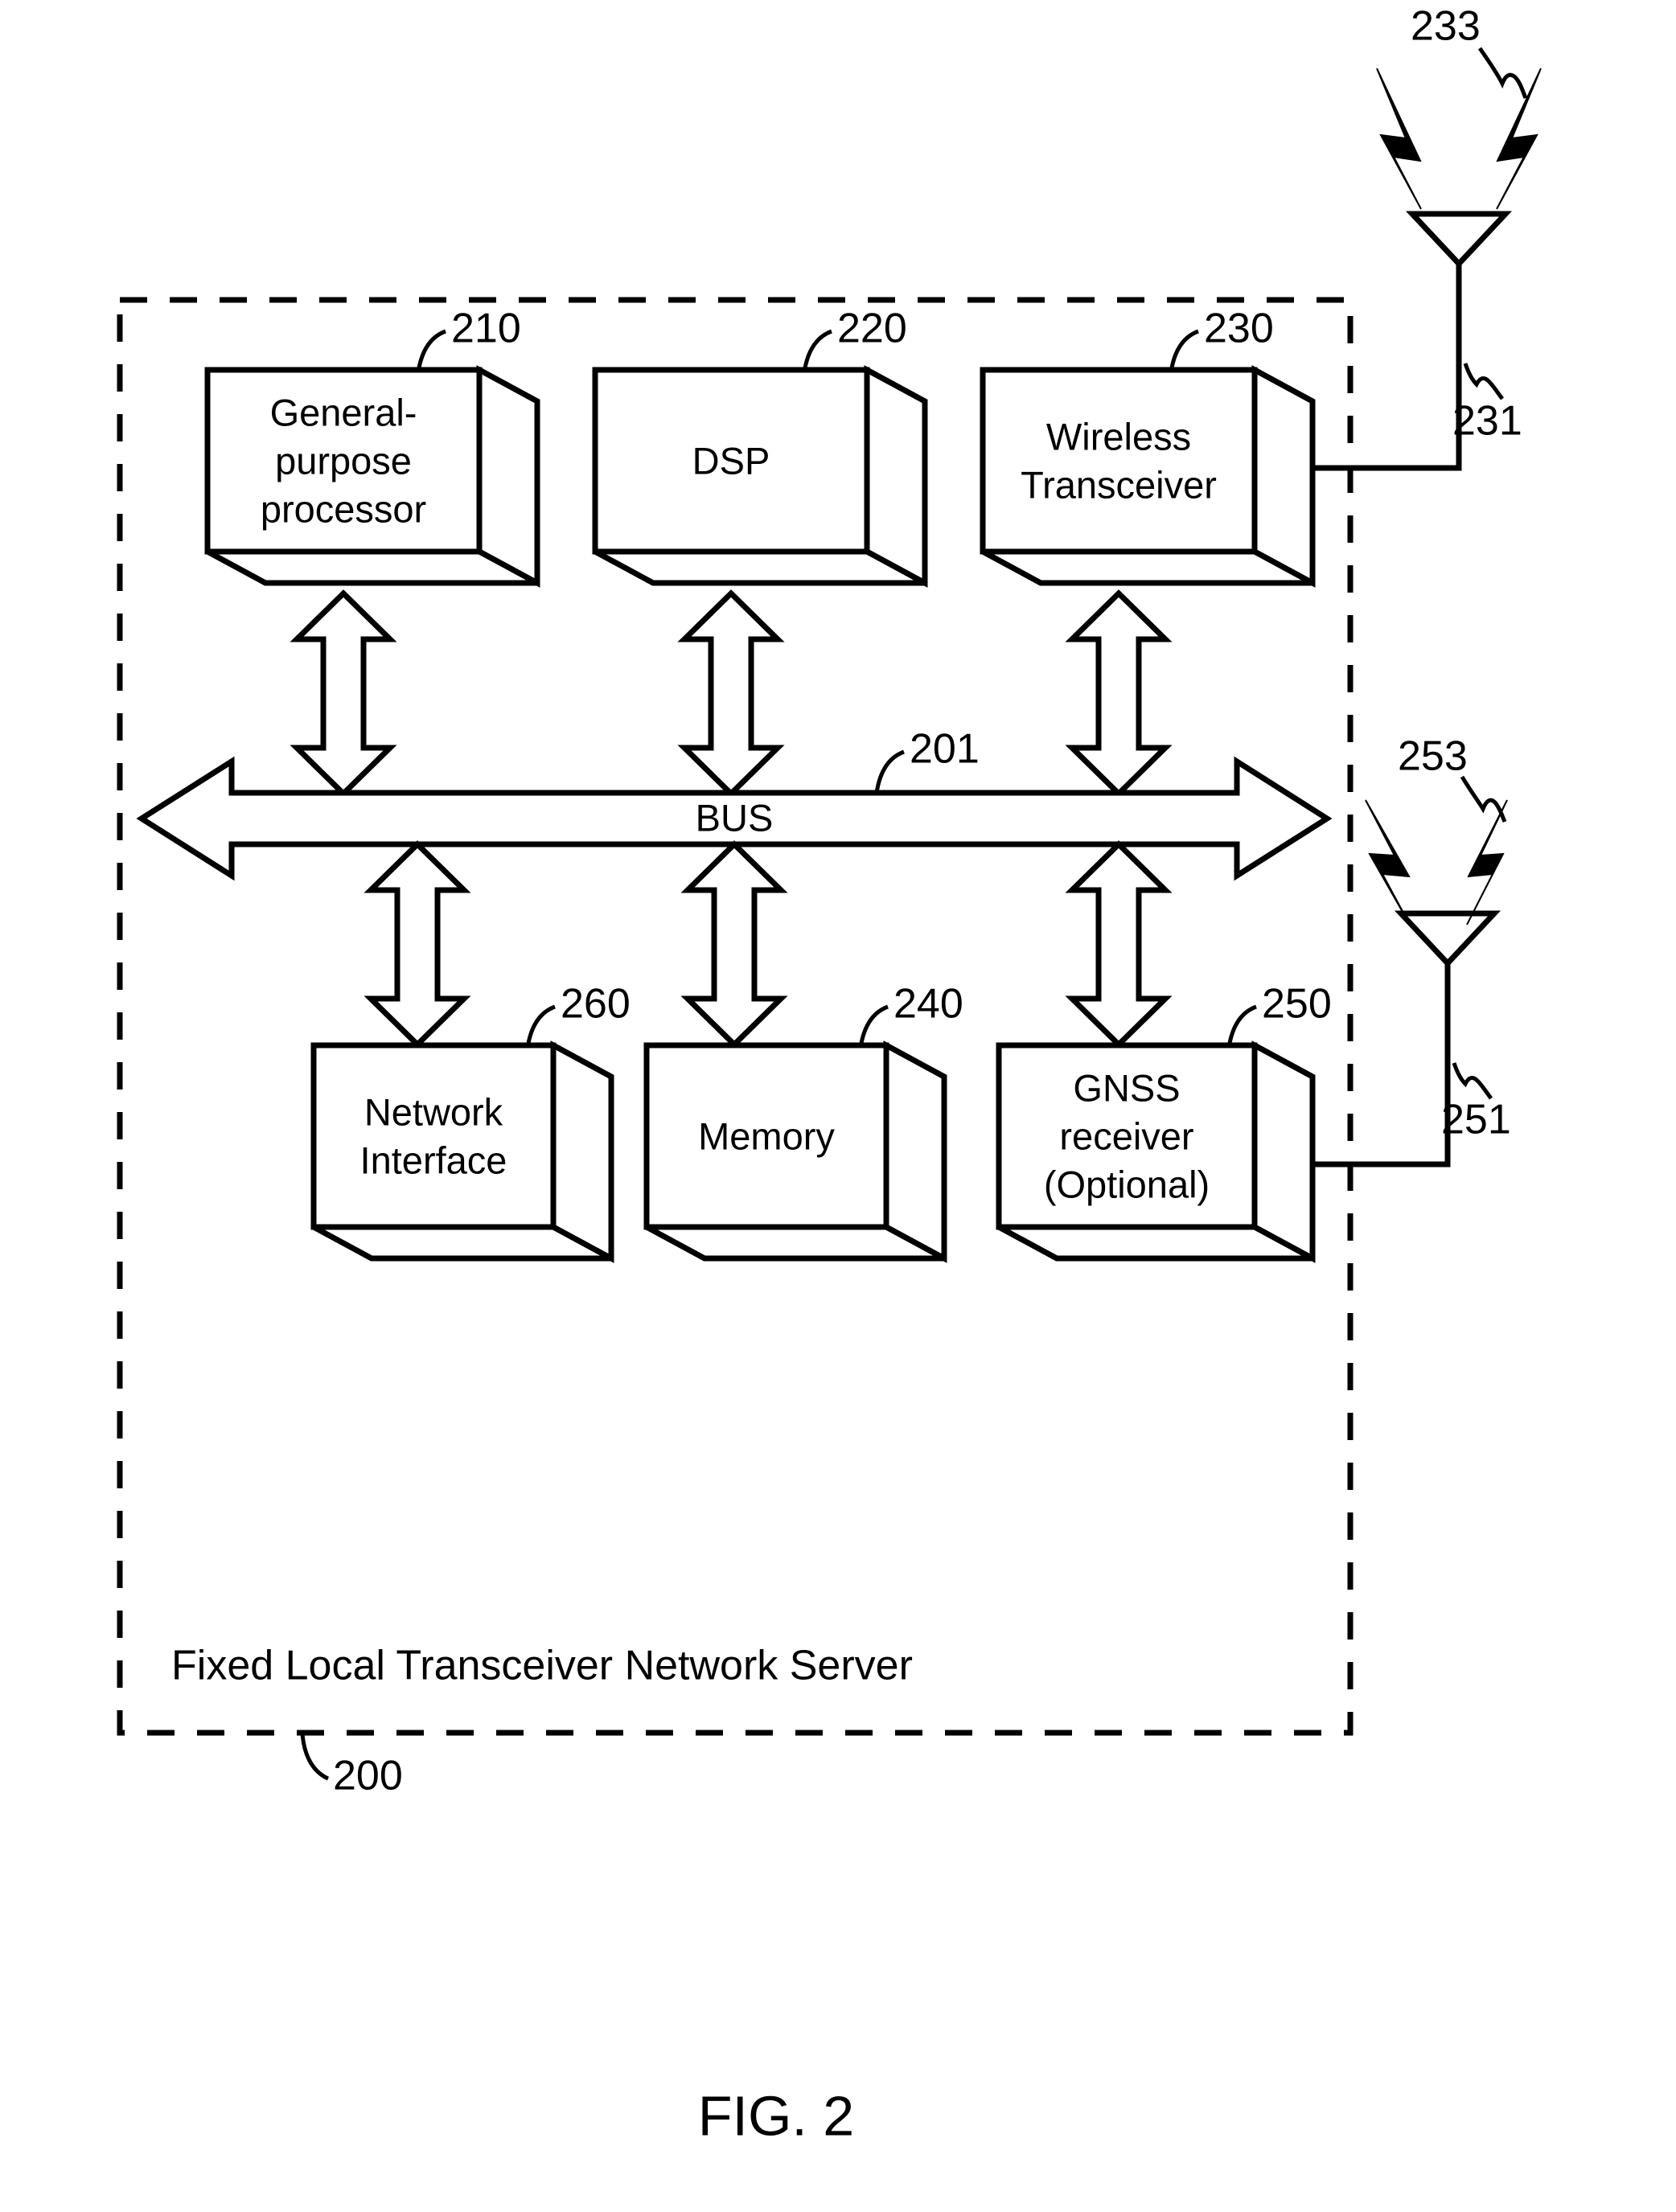 Image resolution: width=1676 pixels, height=2212 pixels. Describe the element at coordinates (433, 1160) in the screenshot. I see `block-label-line-1: Interface` at that location.